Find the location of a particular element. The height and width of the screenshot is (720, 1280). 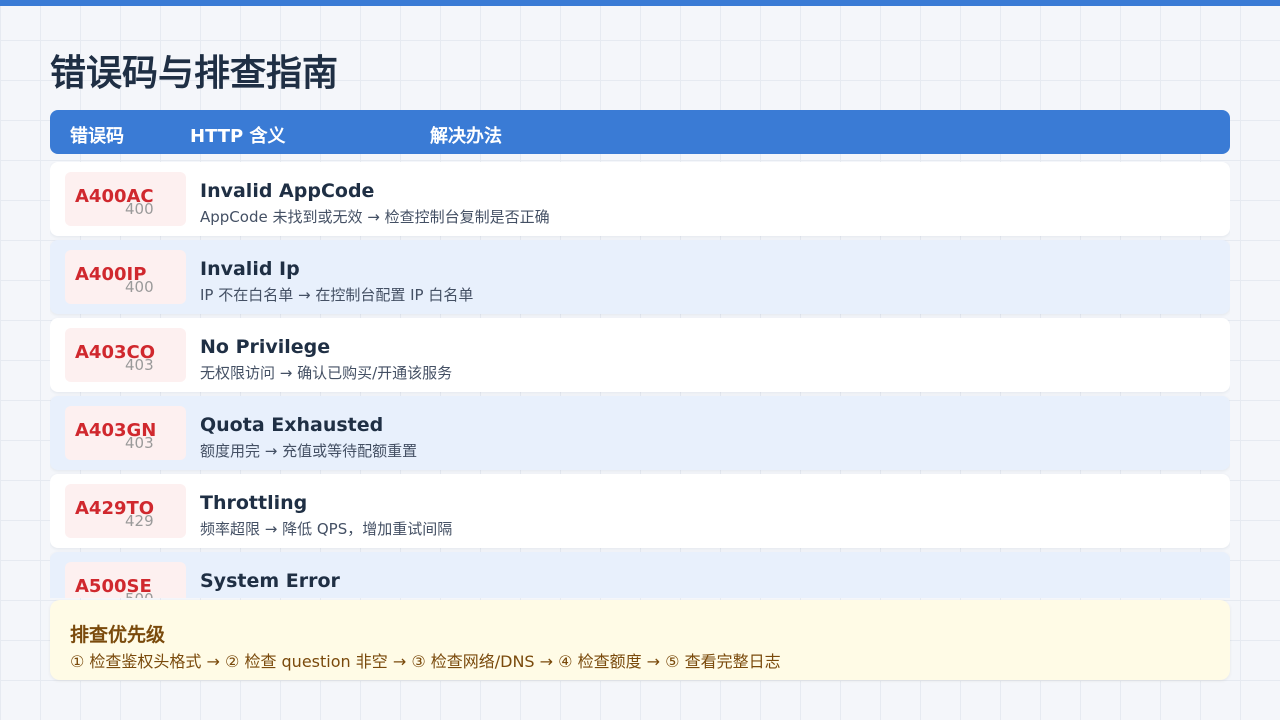

priority-title: 排查优先级 is located at coordinates (118, 635).